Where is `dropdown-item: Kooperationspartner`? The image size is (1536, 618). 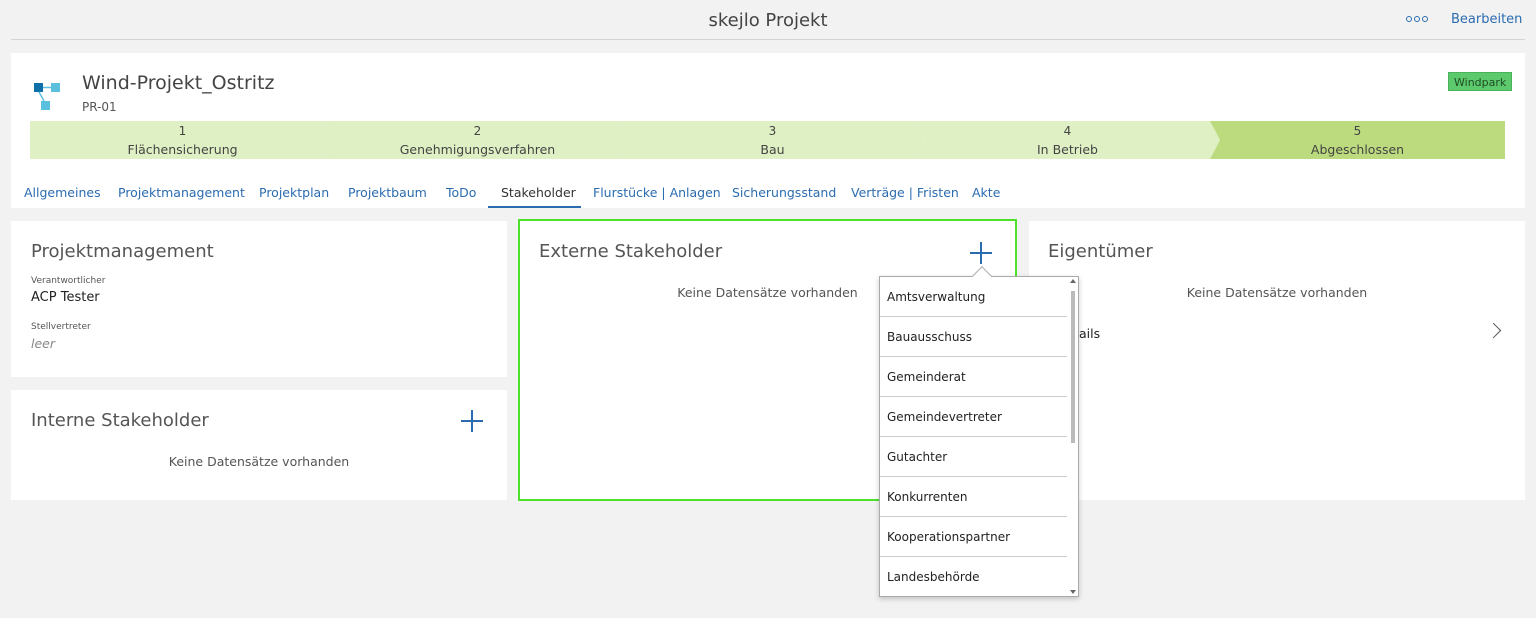 dropdown-item: Kooperationspartner is located at coordinates (973, 537).